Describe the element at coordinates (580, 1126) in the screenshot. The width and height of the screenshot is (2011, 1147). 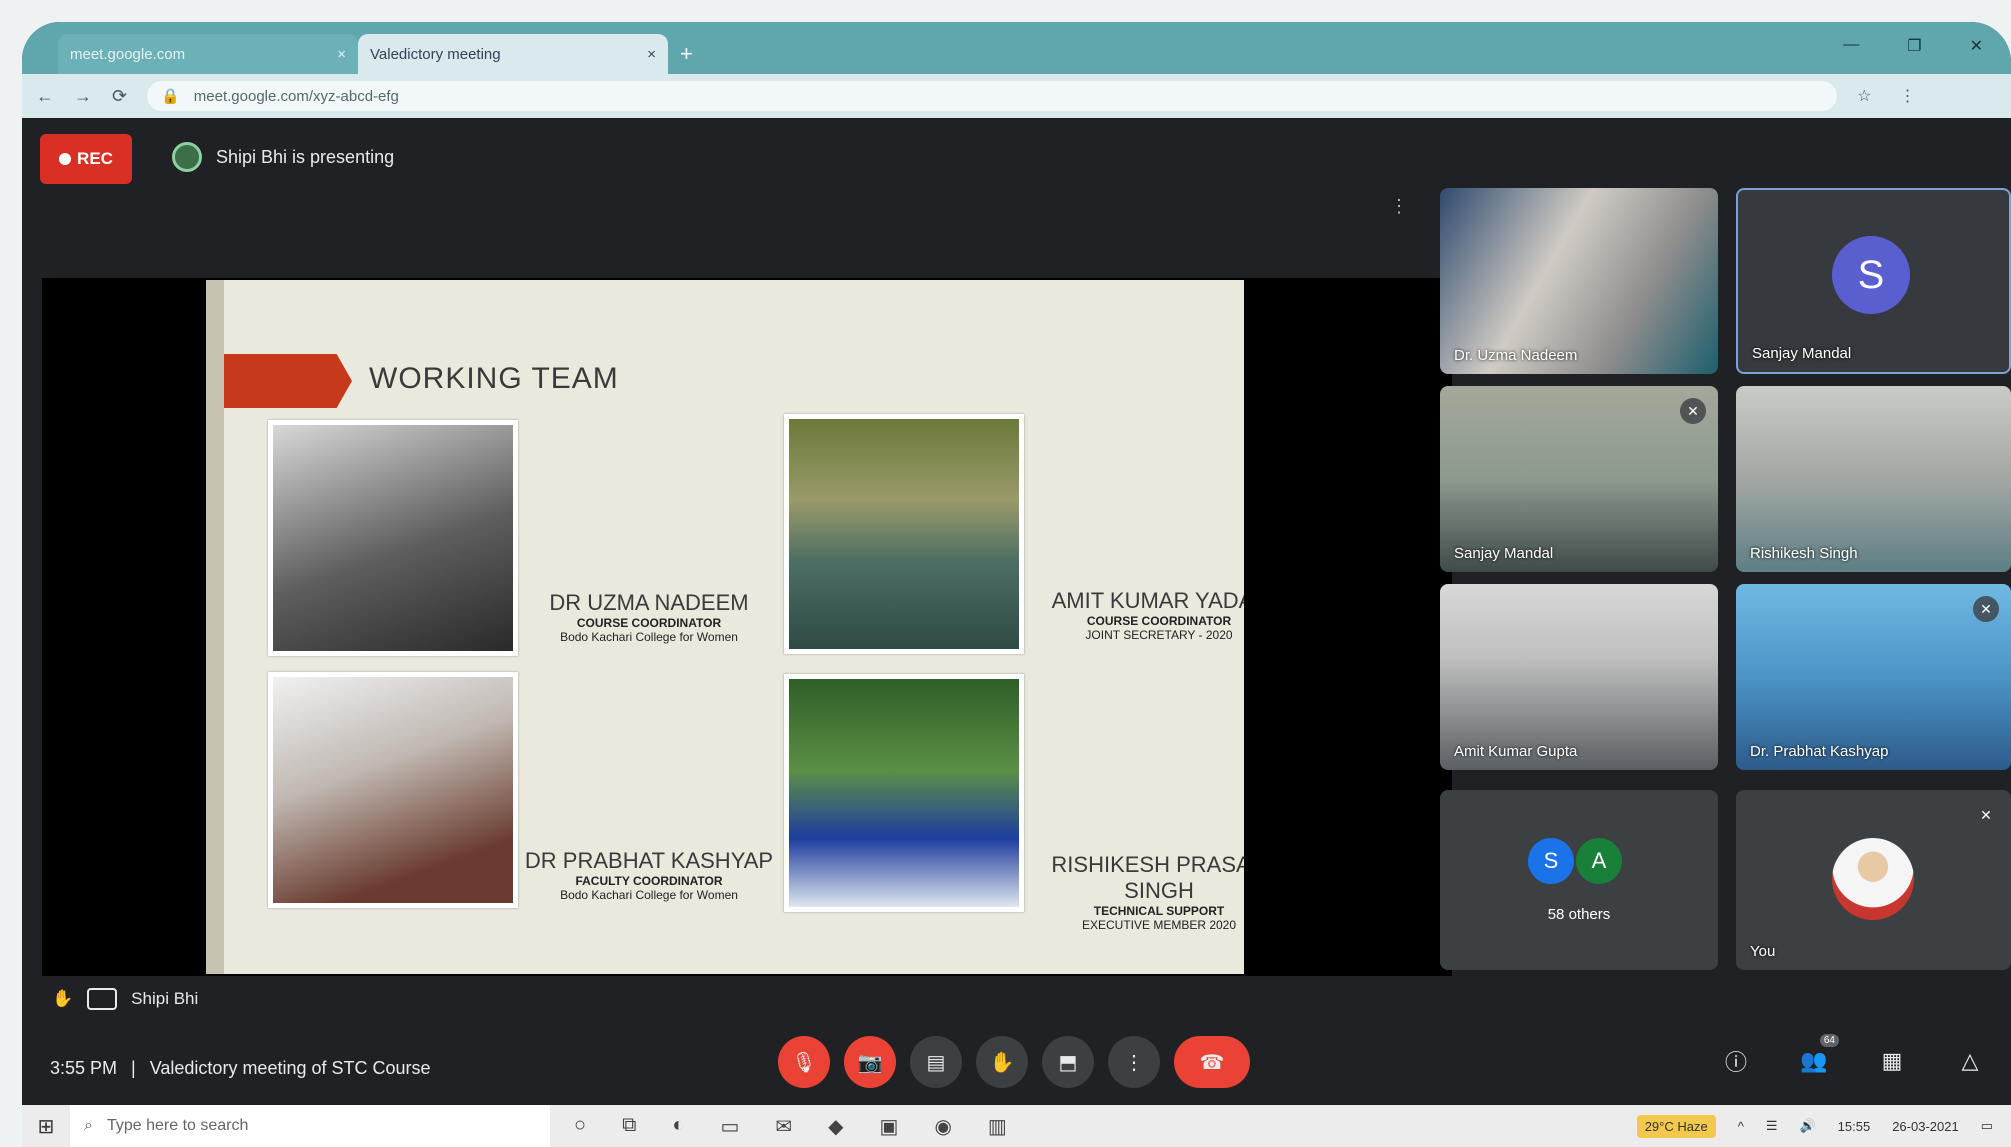
I see `cortana-icon: ○` at that location.